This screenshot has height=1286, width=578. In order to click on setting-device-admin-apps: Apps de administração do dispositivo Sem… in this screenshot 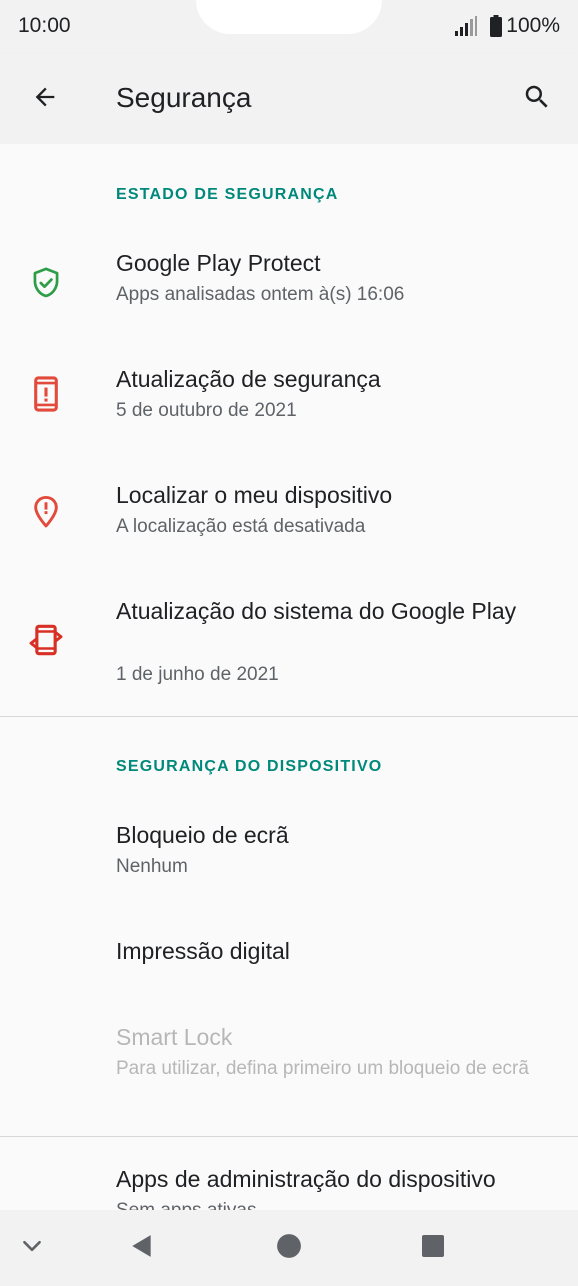, I will do `click(289, 1178)`.